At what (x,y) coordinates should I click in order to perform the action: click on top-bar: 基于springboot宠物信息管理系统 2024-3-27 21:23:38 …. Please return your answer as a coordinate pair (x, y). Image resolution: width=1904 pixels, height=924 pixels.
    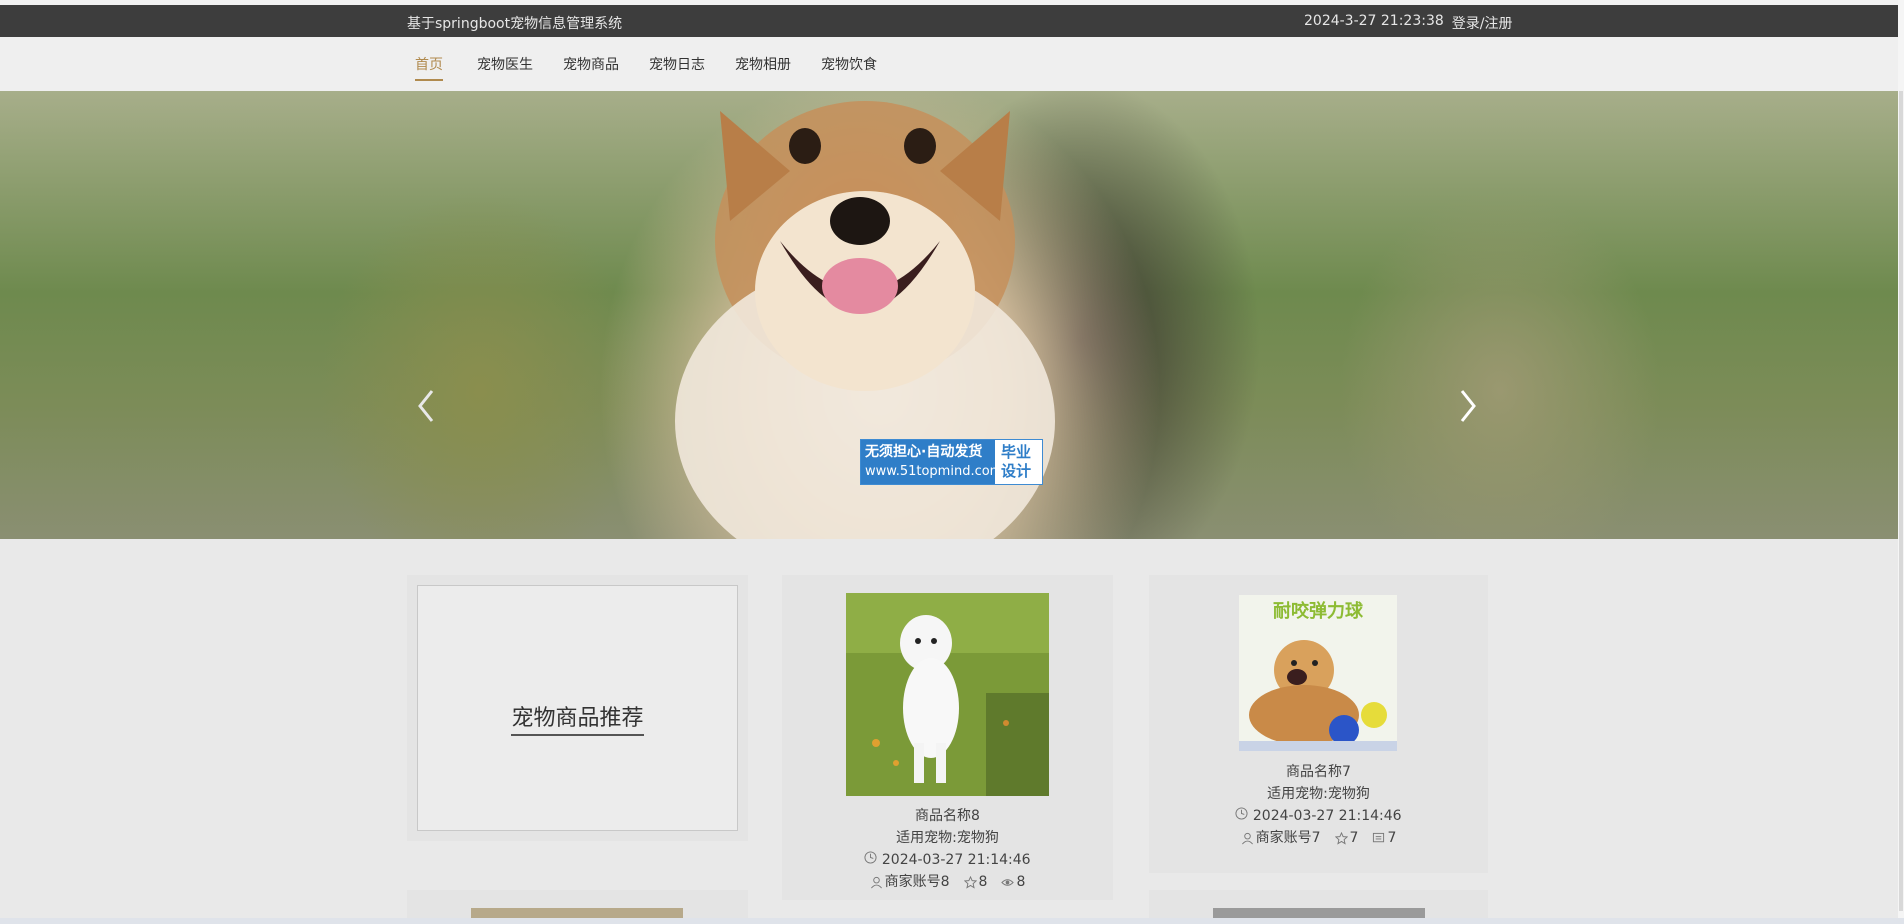
    Looking at the image, I should click on (952, 21).